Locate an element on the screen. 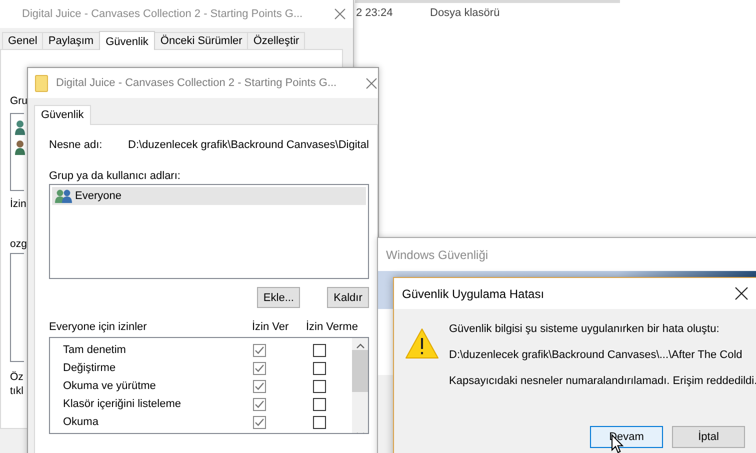  user-row: Everyone is located at coordinates (209, 196).